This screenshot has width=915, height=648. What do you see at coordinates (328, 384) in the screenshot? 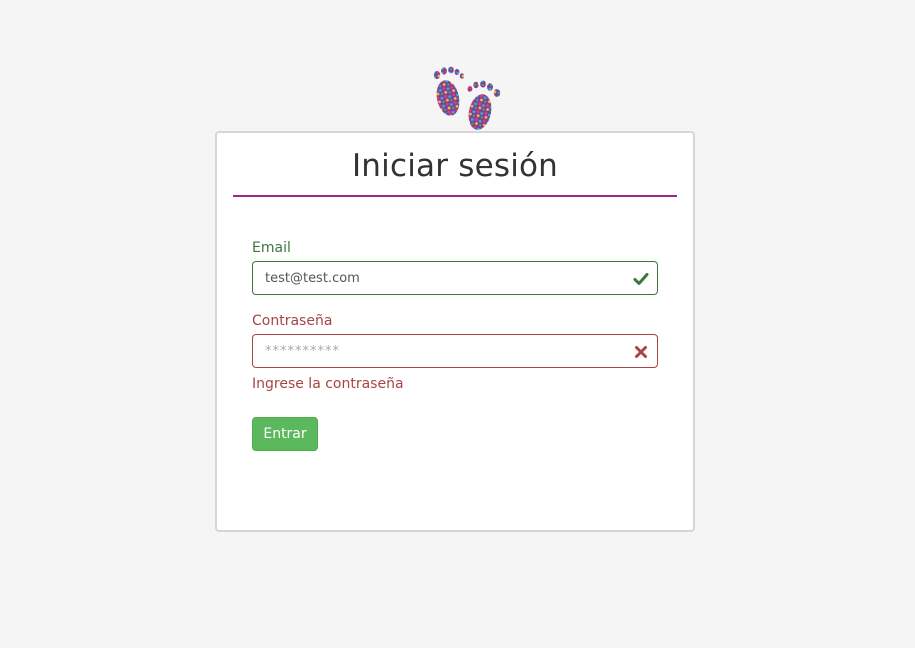
I see `password-error-message: Ingrese la contraseña` at bounding box center [328, 384].